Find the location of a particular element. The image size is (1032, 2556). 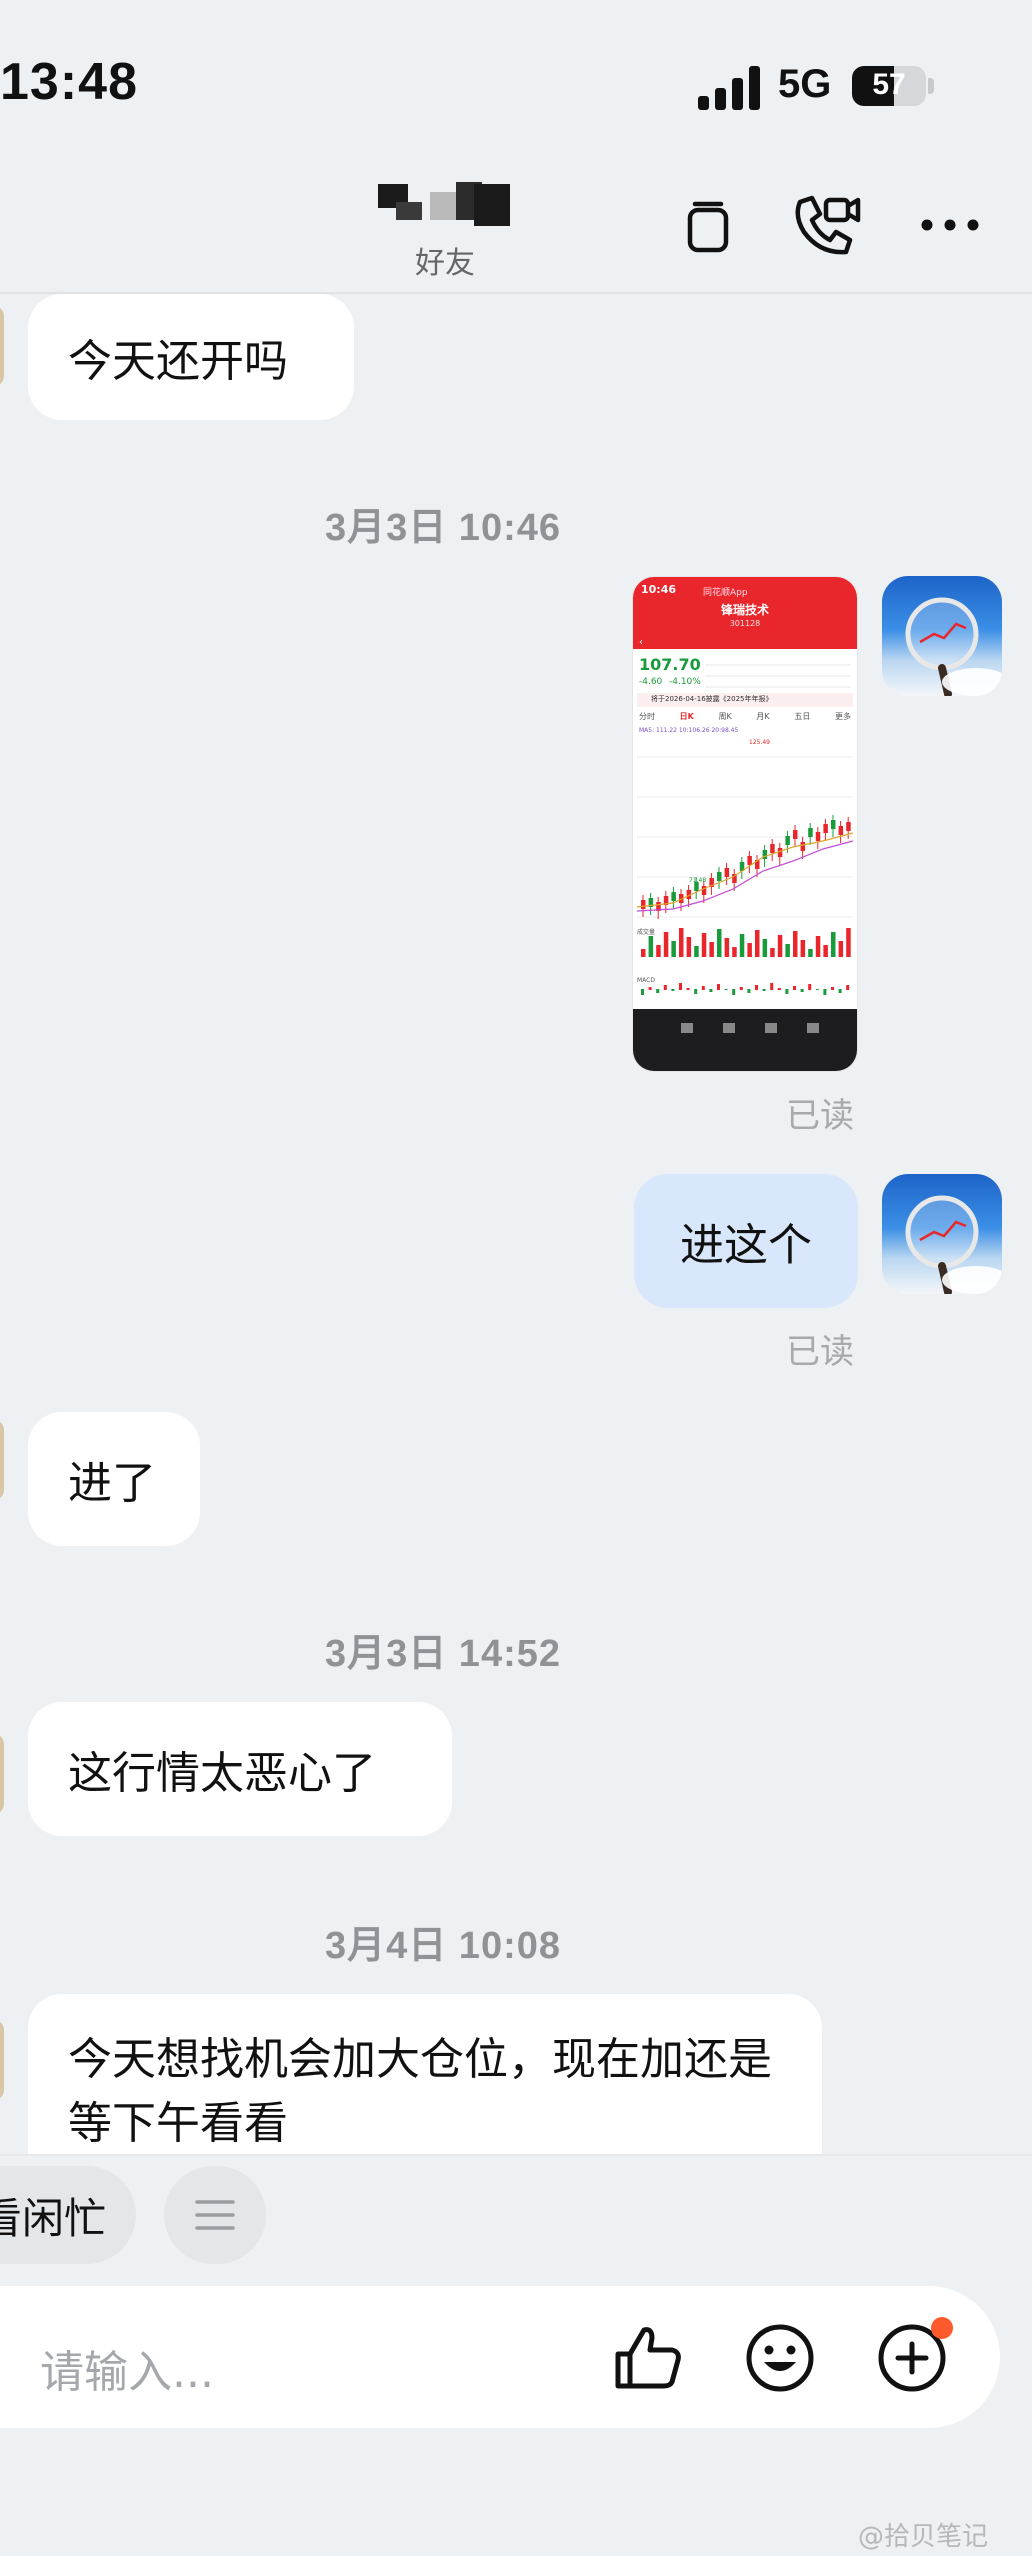

phone-dock-icon is located at coordinates (708, 226).